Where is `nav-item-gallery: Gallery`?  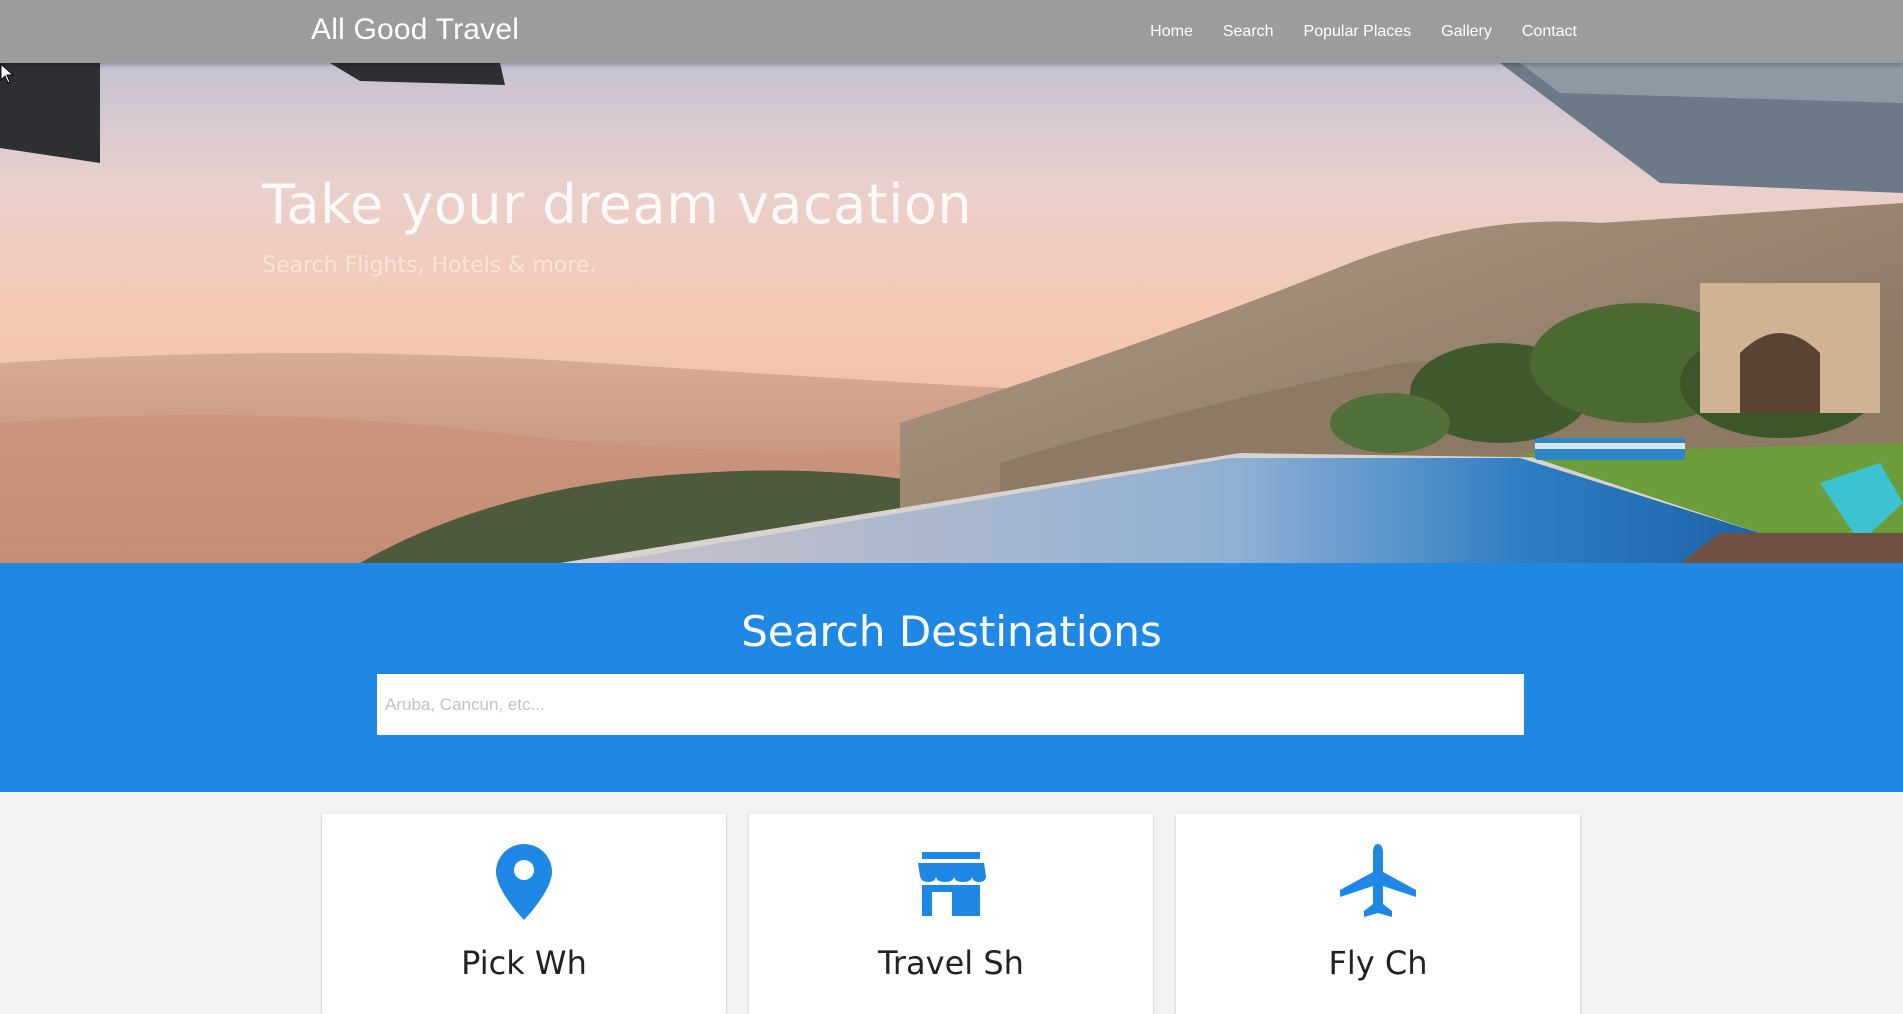
nav-item-gallery: Gallery is located at coordinates (1466, 32).